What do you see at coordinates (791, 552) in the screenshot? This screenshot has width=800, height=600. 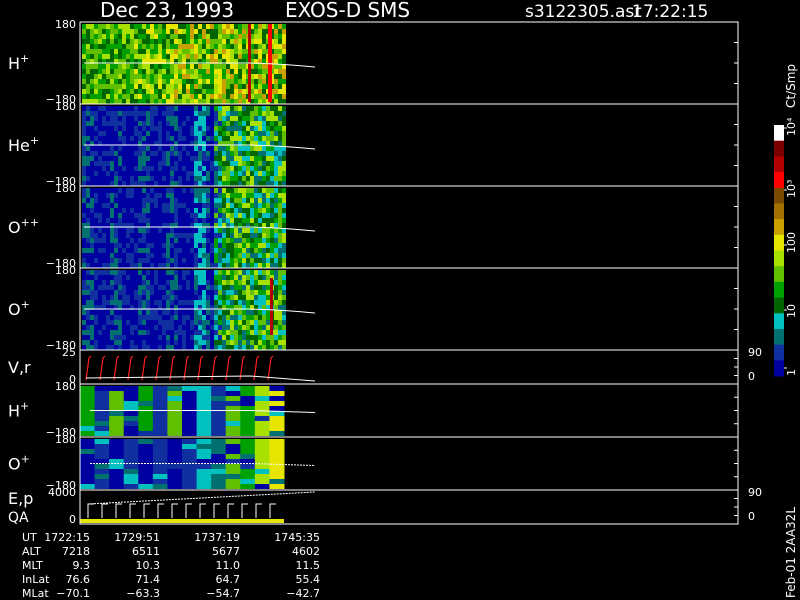 I see `footer-stamp: Feb-01 2AA32L` at bounding box center [791, 552].